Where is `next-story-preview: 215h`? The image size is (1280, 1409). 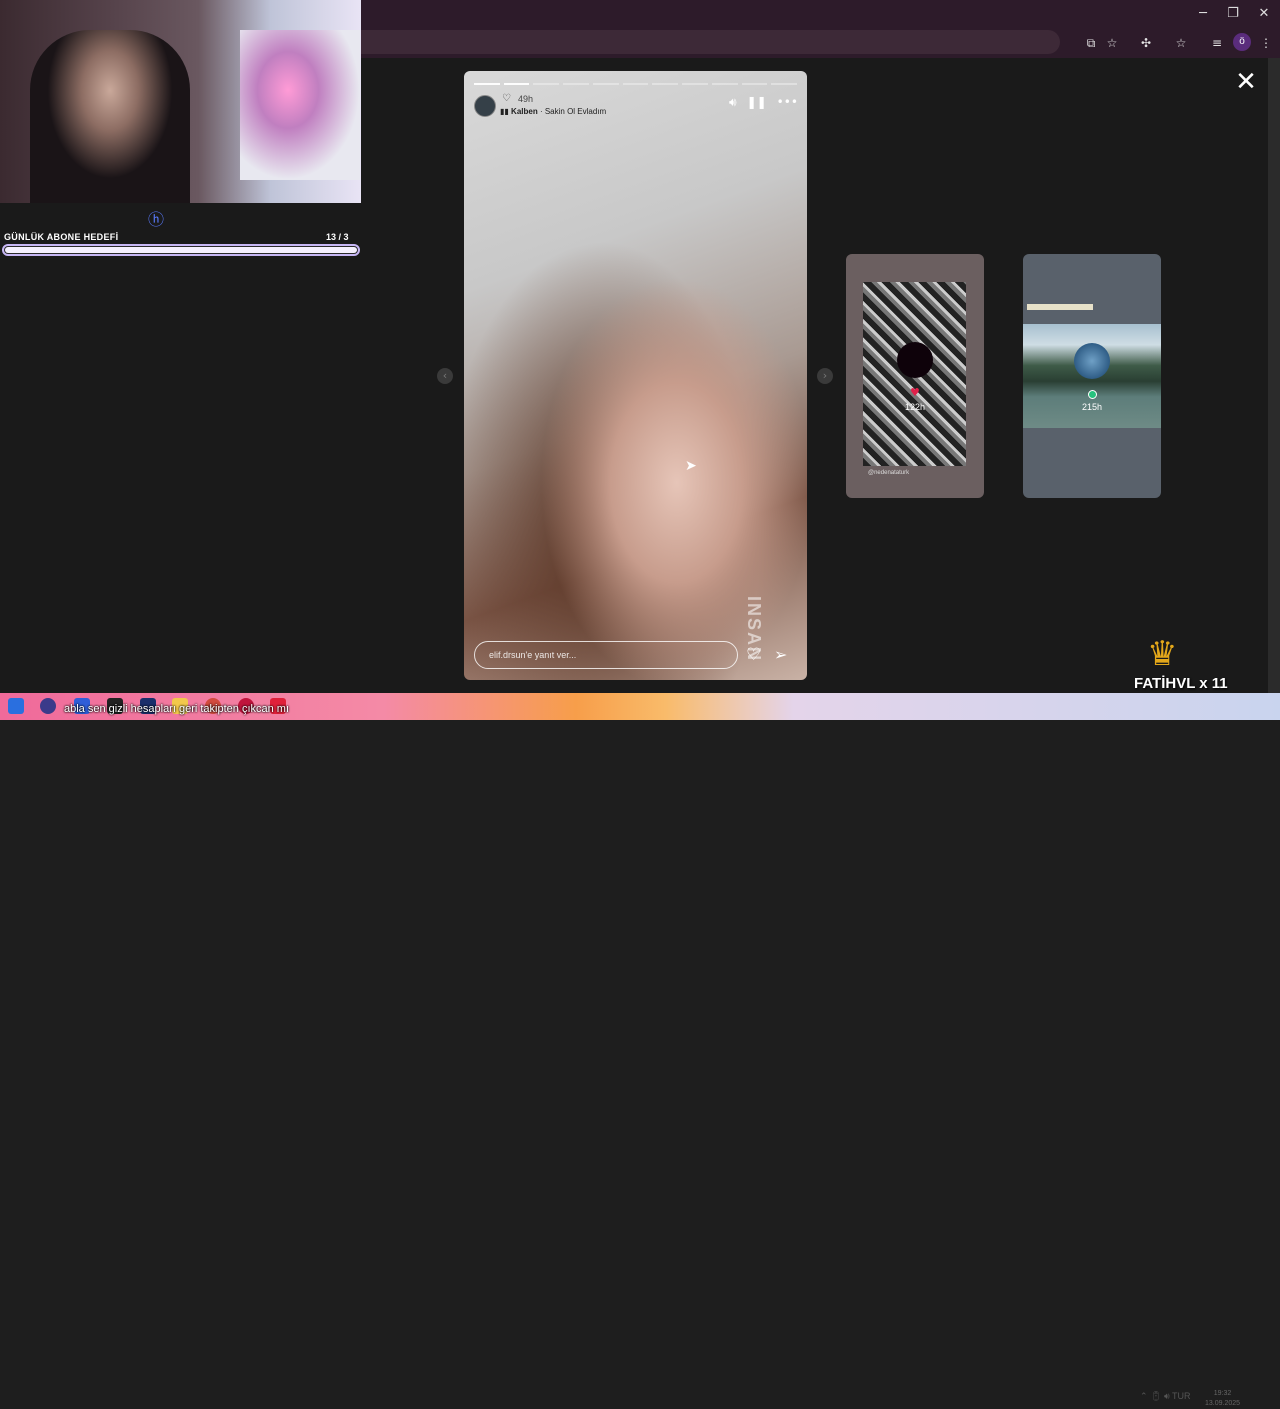 next-story-preview: 215h is located at coordinates (1092, 376).